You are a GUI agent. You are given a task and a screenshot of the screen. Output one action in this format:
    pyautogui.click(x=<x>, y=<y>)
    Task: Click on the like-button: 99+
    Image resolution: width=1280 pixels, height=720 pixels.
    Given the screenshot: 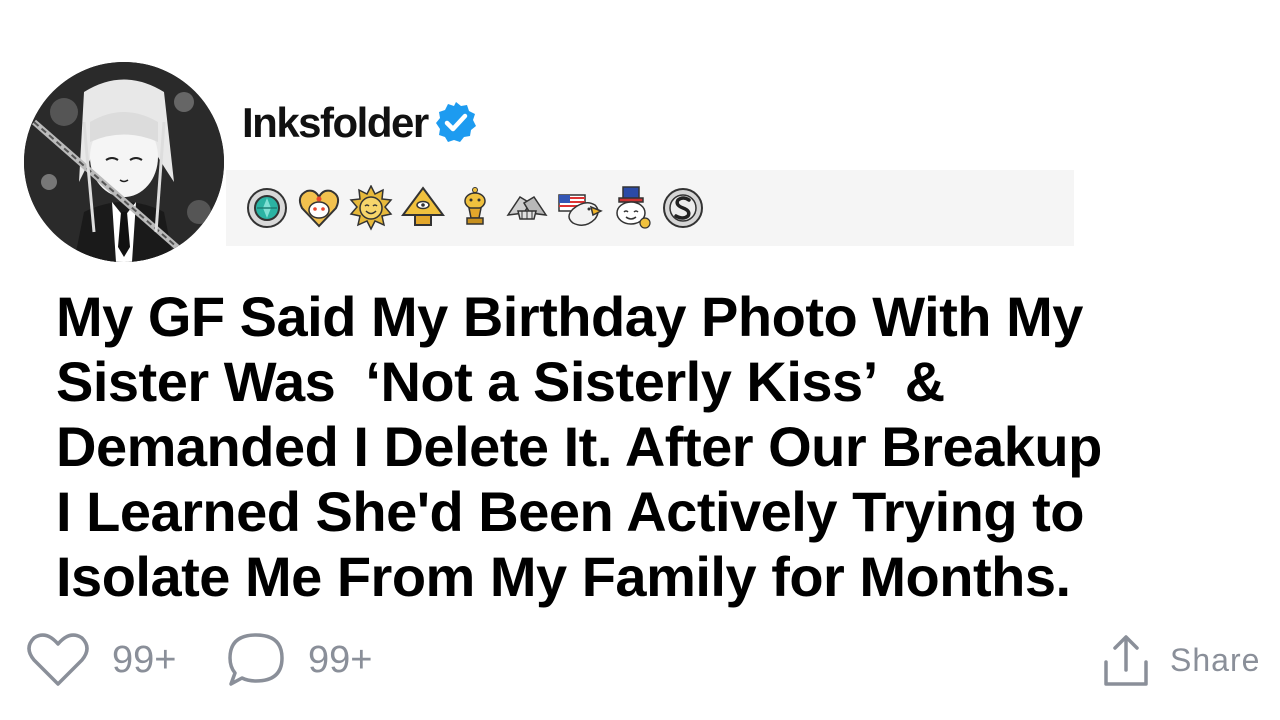 What is the action you would take?
    pyautogui.click(x=101, y=660)
    